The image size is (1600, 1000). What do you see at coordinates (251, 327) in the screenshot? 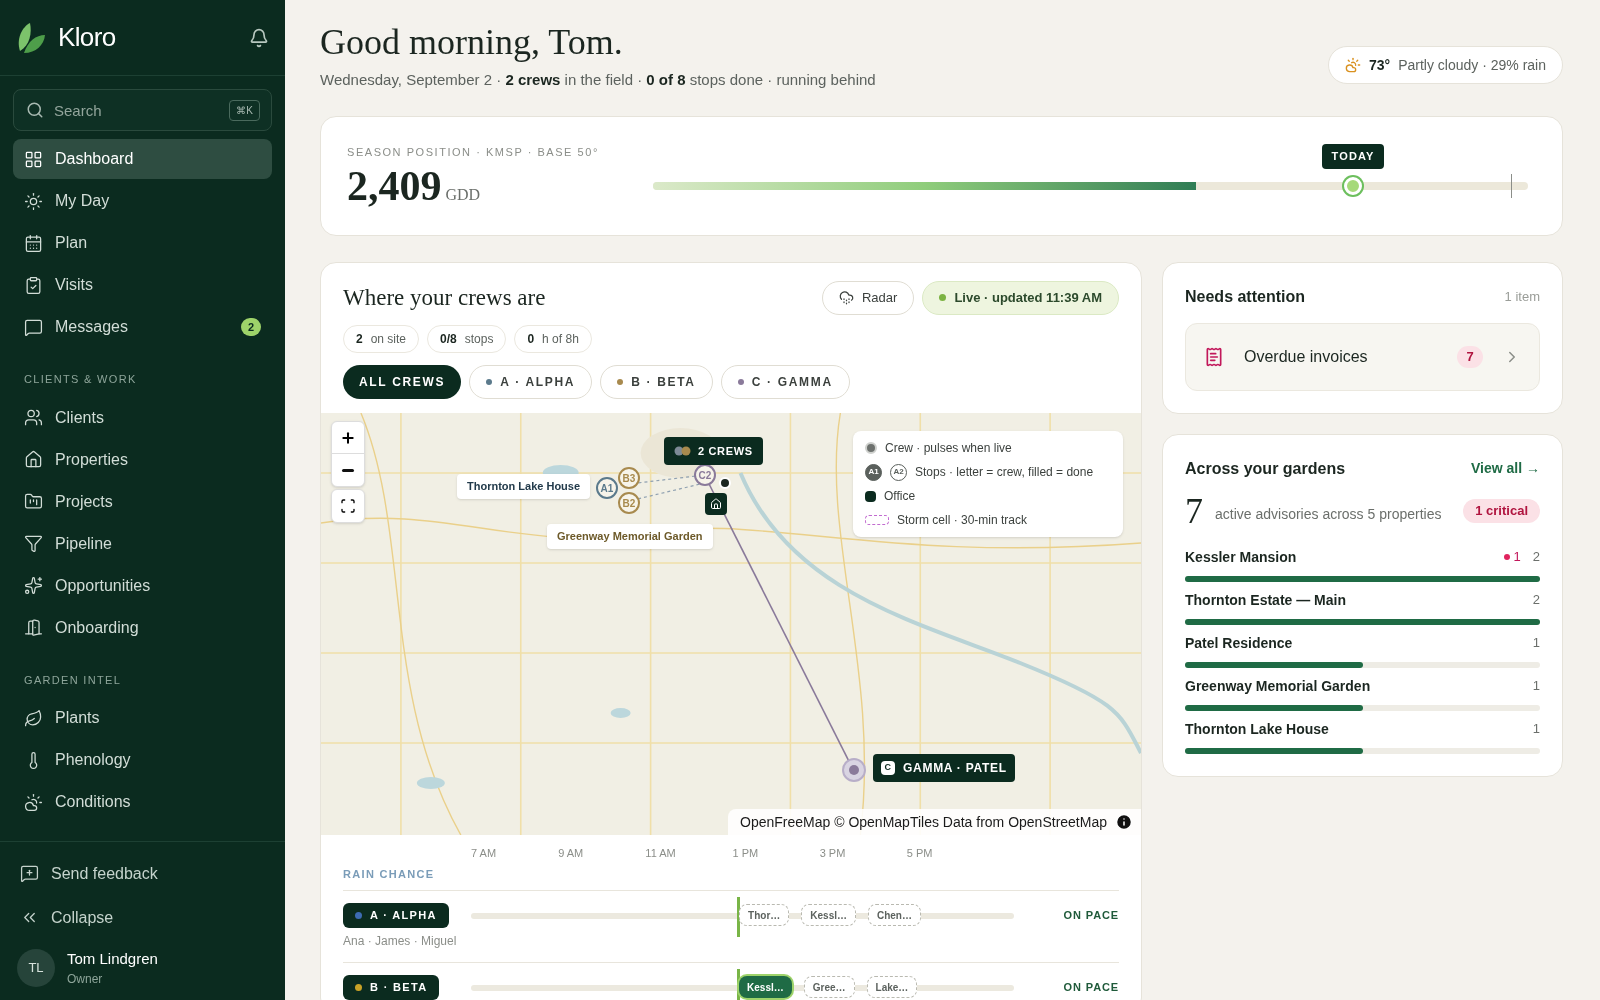
I see `count-badge: 2` at bounding box center [251, 327].